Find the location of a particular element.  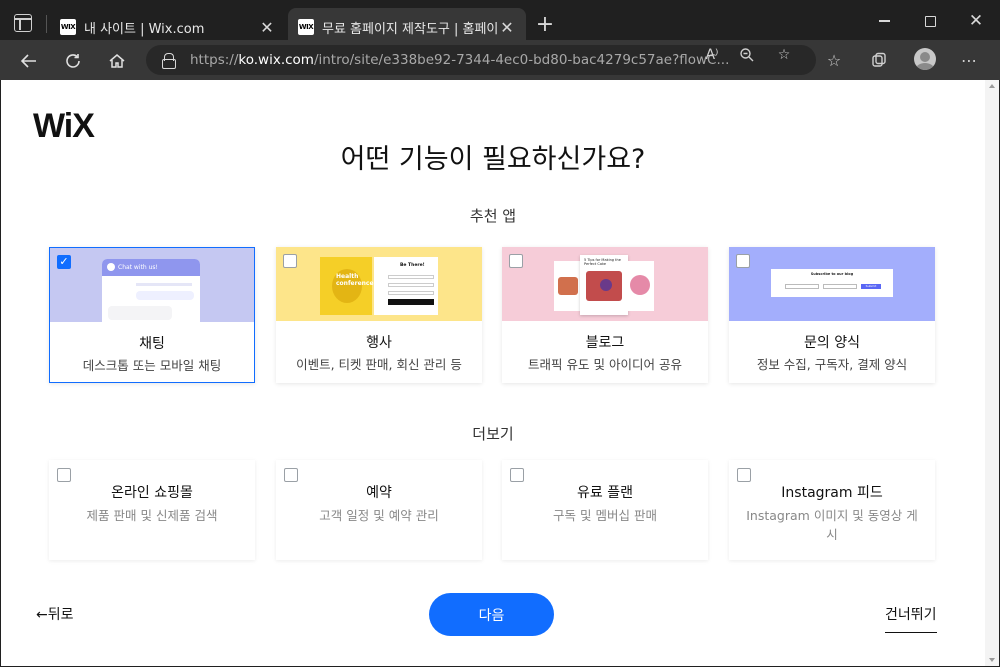

online-store-checkbox is located at coordinates (64, 475).